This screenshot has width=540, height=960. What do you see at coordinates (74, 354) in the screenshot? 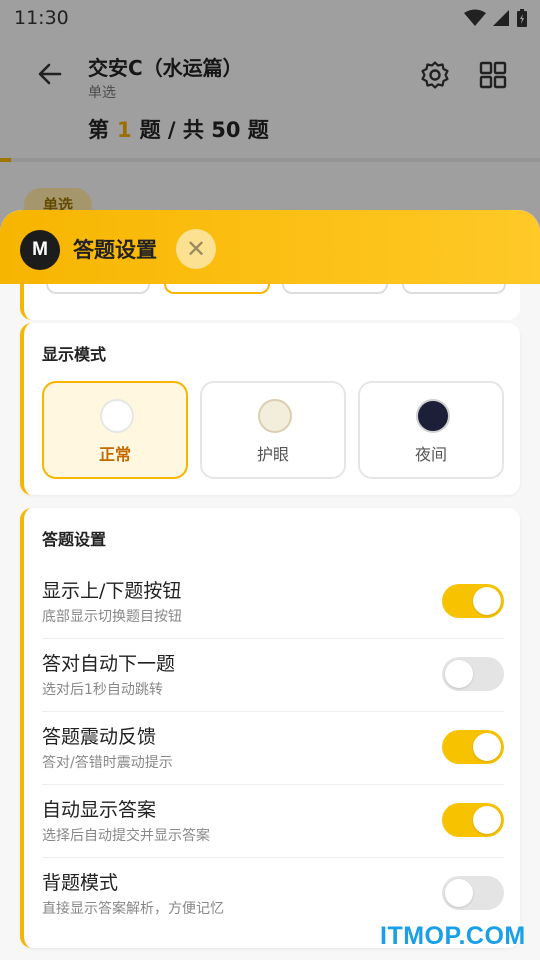
I see `display-mode-title: 显示模式` at bounding box center [74, 354].